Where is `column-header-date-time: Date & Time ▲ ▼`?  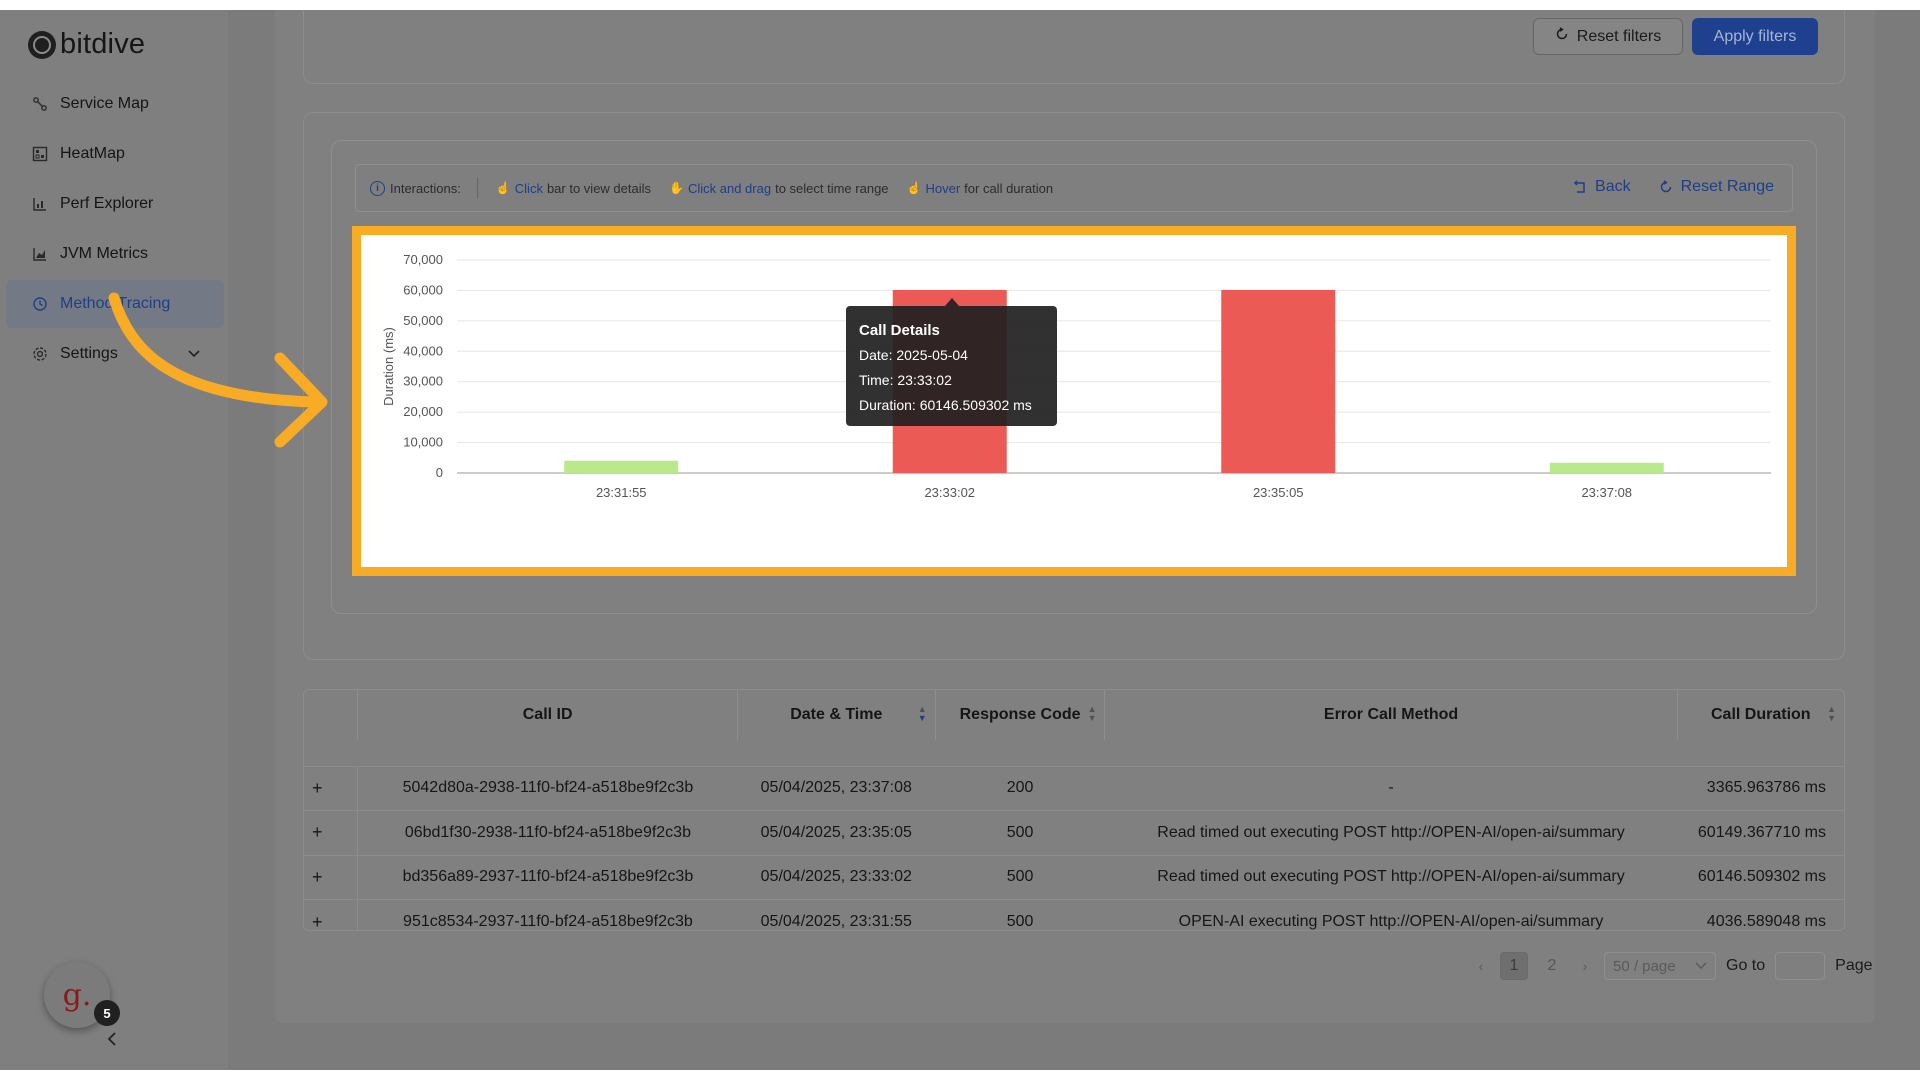 column-header-date-time: Date & Time ▲ ▼ is located at coordinates (836, 715).